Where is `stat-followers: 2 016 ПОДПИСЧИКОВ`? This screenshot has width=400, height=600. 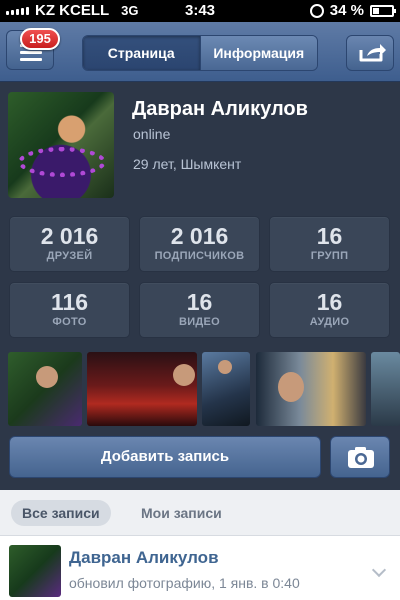
stat-followers: 2 016 ПОДПИСЧИКОВ is located at coordinates (199, 244).